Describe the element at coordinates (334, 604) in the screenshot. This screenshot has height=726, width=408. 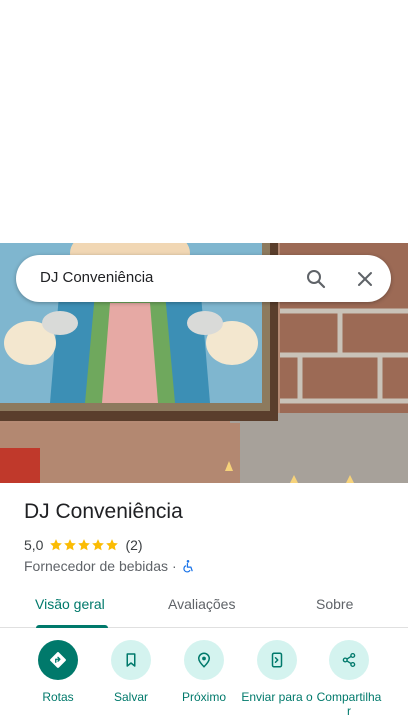
I see `tab-about: Sobre` at that location.